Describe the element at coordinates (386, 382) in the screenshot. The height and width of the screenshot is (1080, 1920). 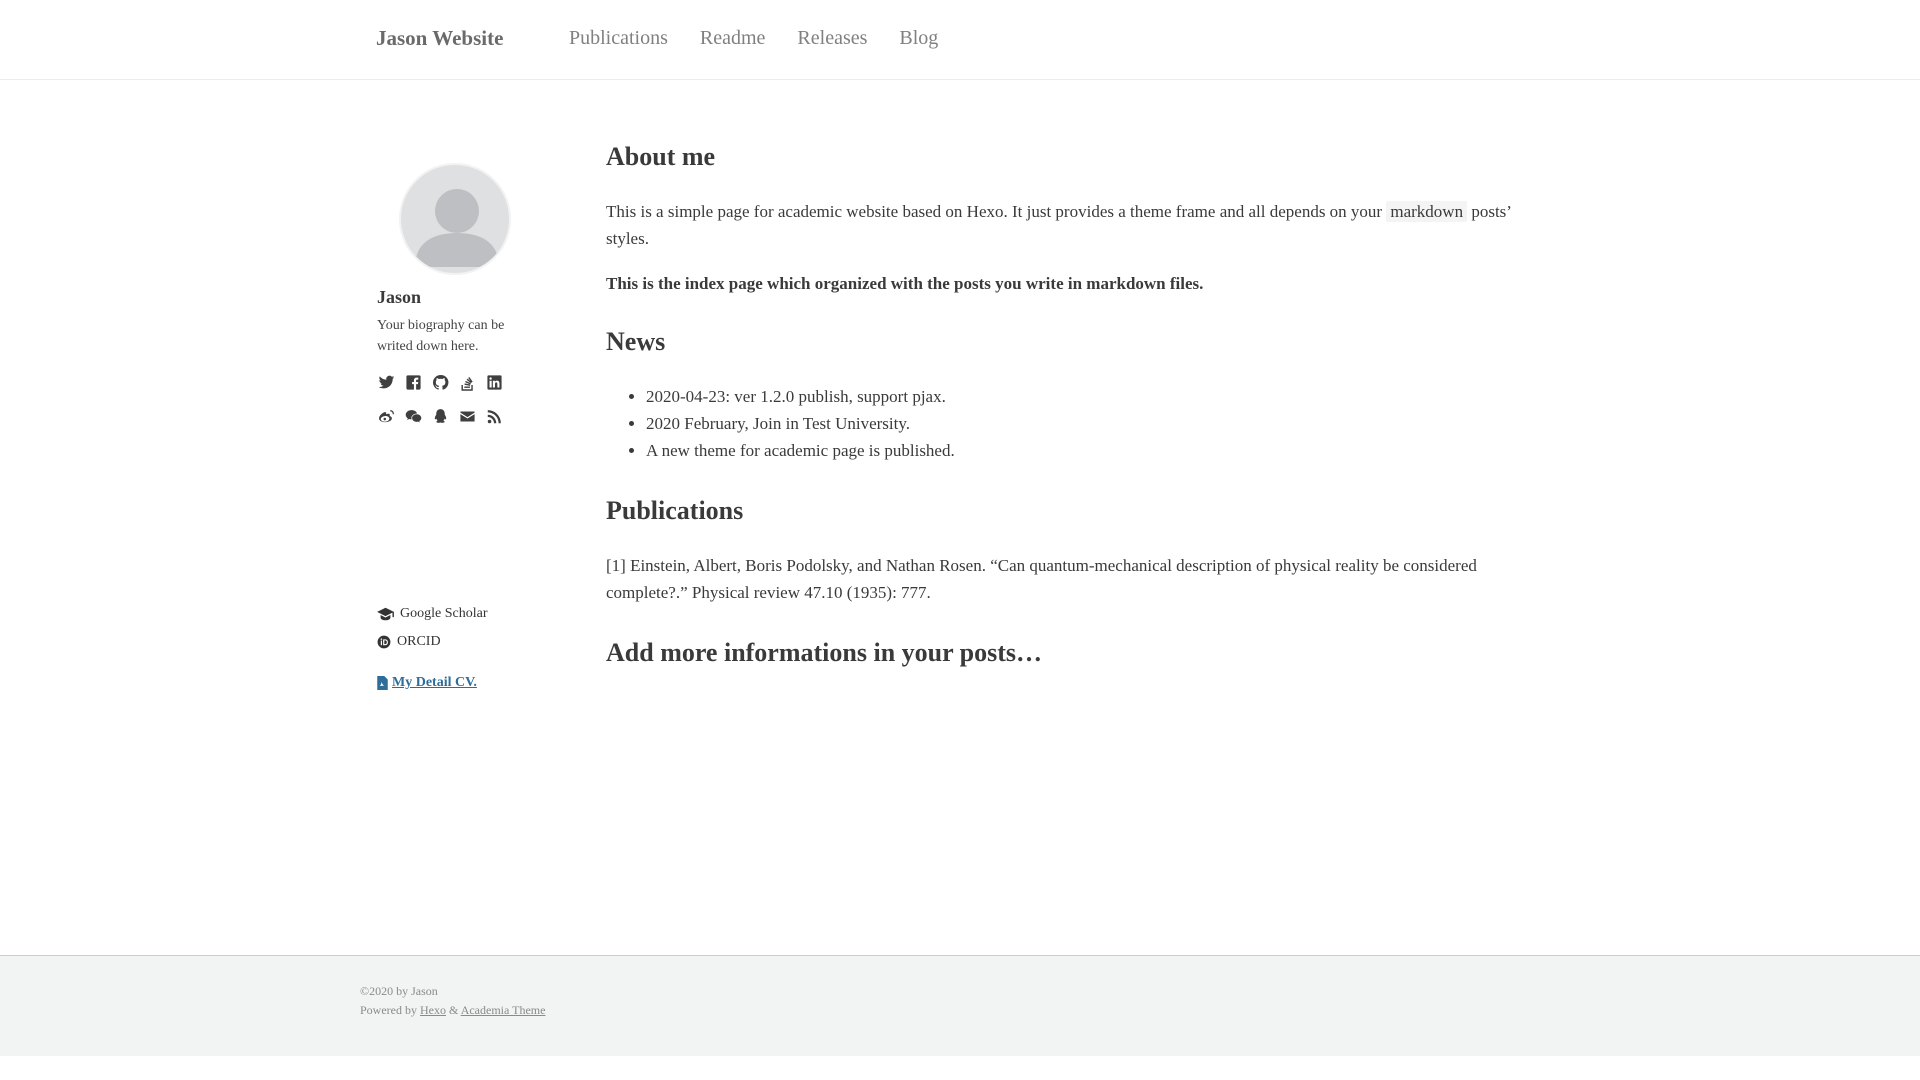
I see `twitter-icon` at that location.